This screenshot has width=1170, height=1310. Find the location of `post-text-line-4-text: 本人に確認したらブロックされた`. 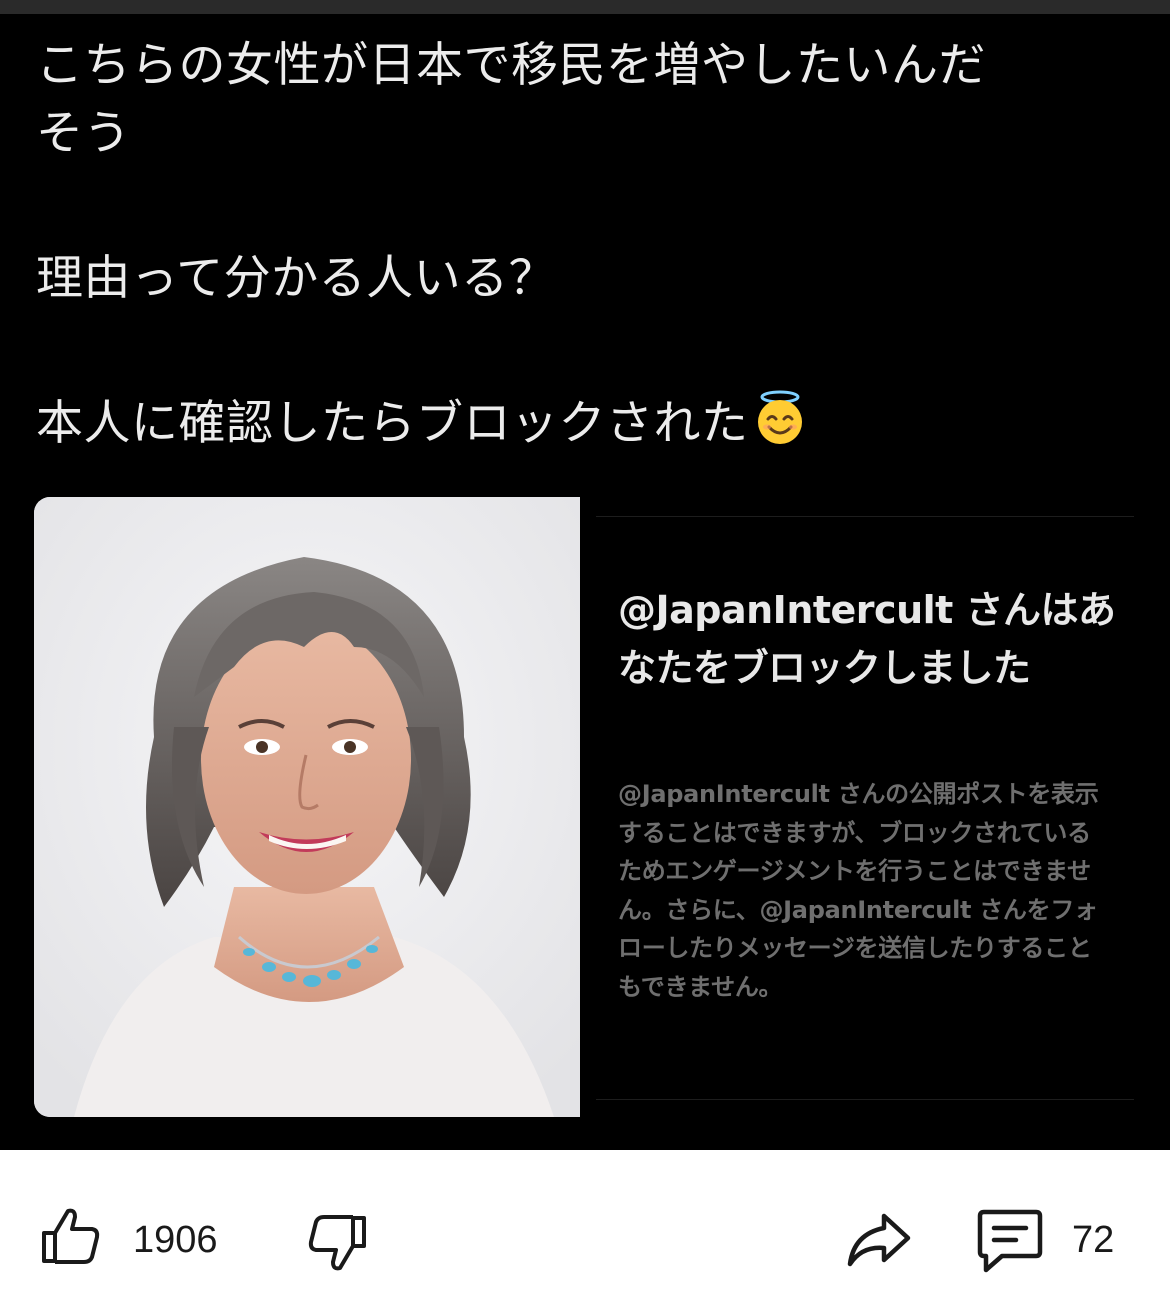

post-text-line-4-text: 本人に確認したらブロックされた is located at coordinates (392, 423).